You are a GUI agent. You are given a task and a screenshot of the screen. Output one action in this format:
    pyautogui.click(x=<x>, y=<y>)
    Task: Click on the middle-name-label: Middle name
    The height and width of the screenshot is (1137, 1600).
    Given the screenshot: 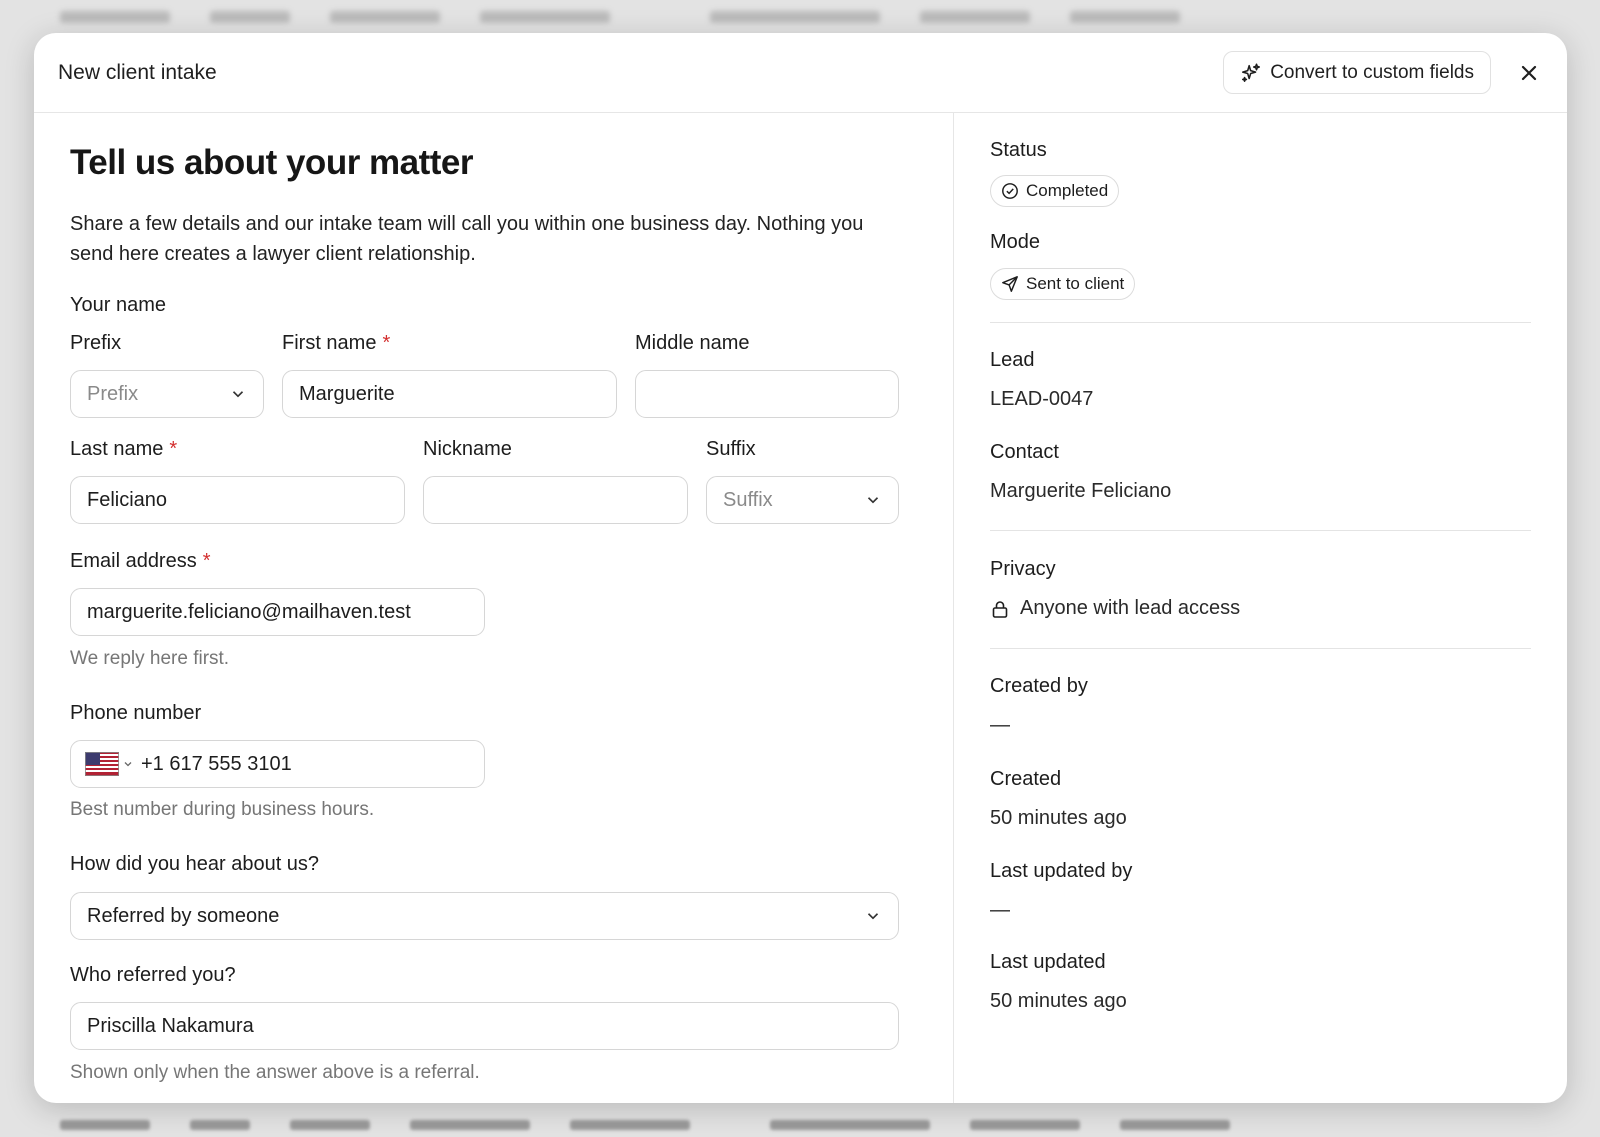 What is the action you would take?
    pyautogui.click(x=692, y=343)
    